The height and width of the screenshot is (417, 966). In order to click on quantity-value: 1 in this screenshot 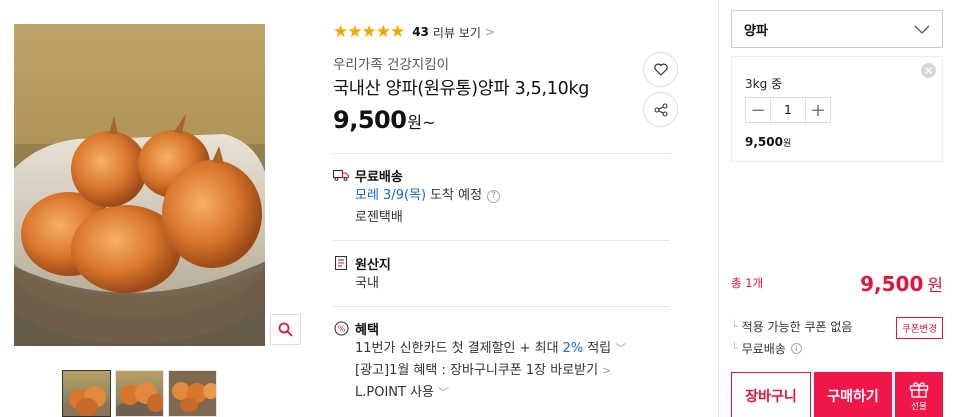, I will do `click(788, 110)`.